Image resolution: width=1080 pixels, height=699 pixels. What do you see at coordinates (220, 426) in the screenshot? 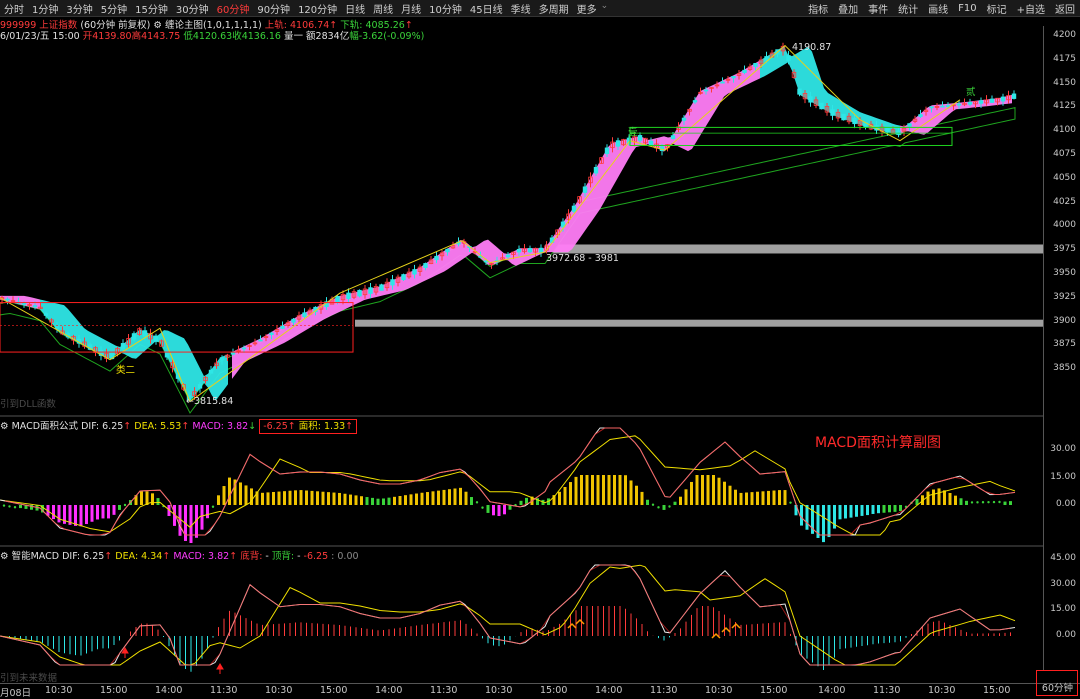
I see `macd-value: MACD: 3.82` at bounding box center [220, 426].